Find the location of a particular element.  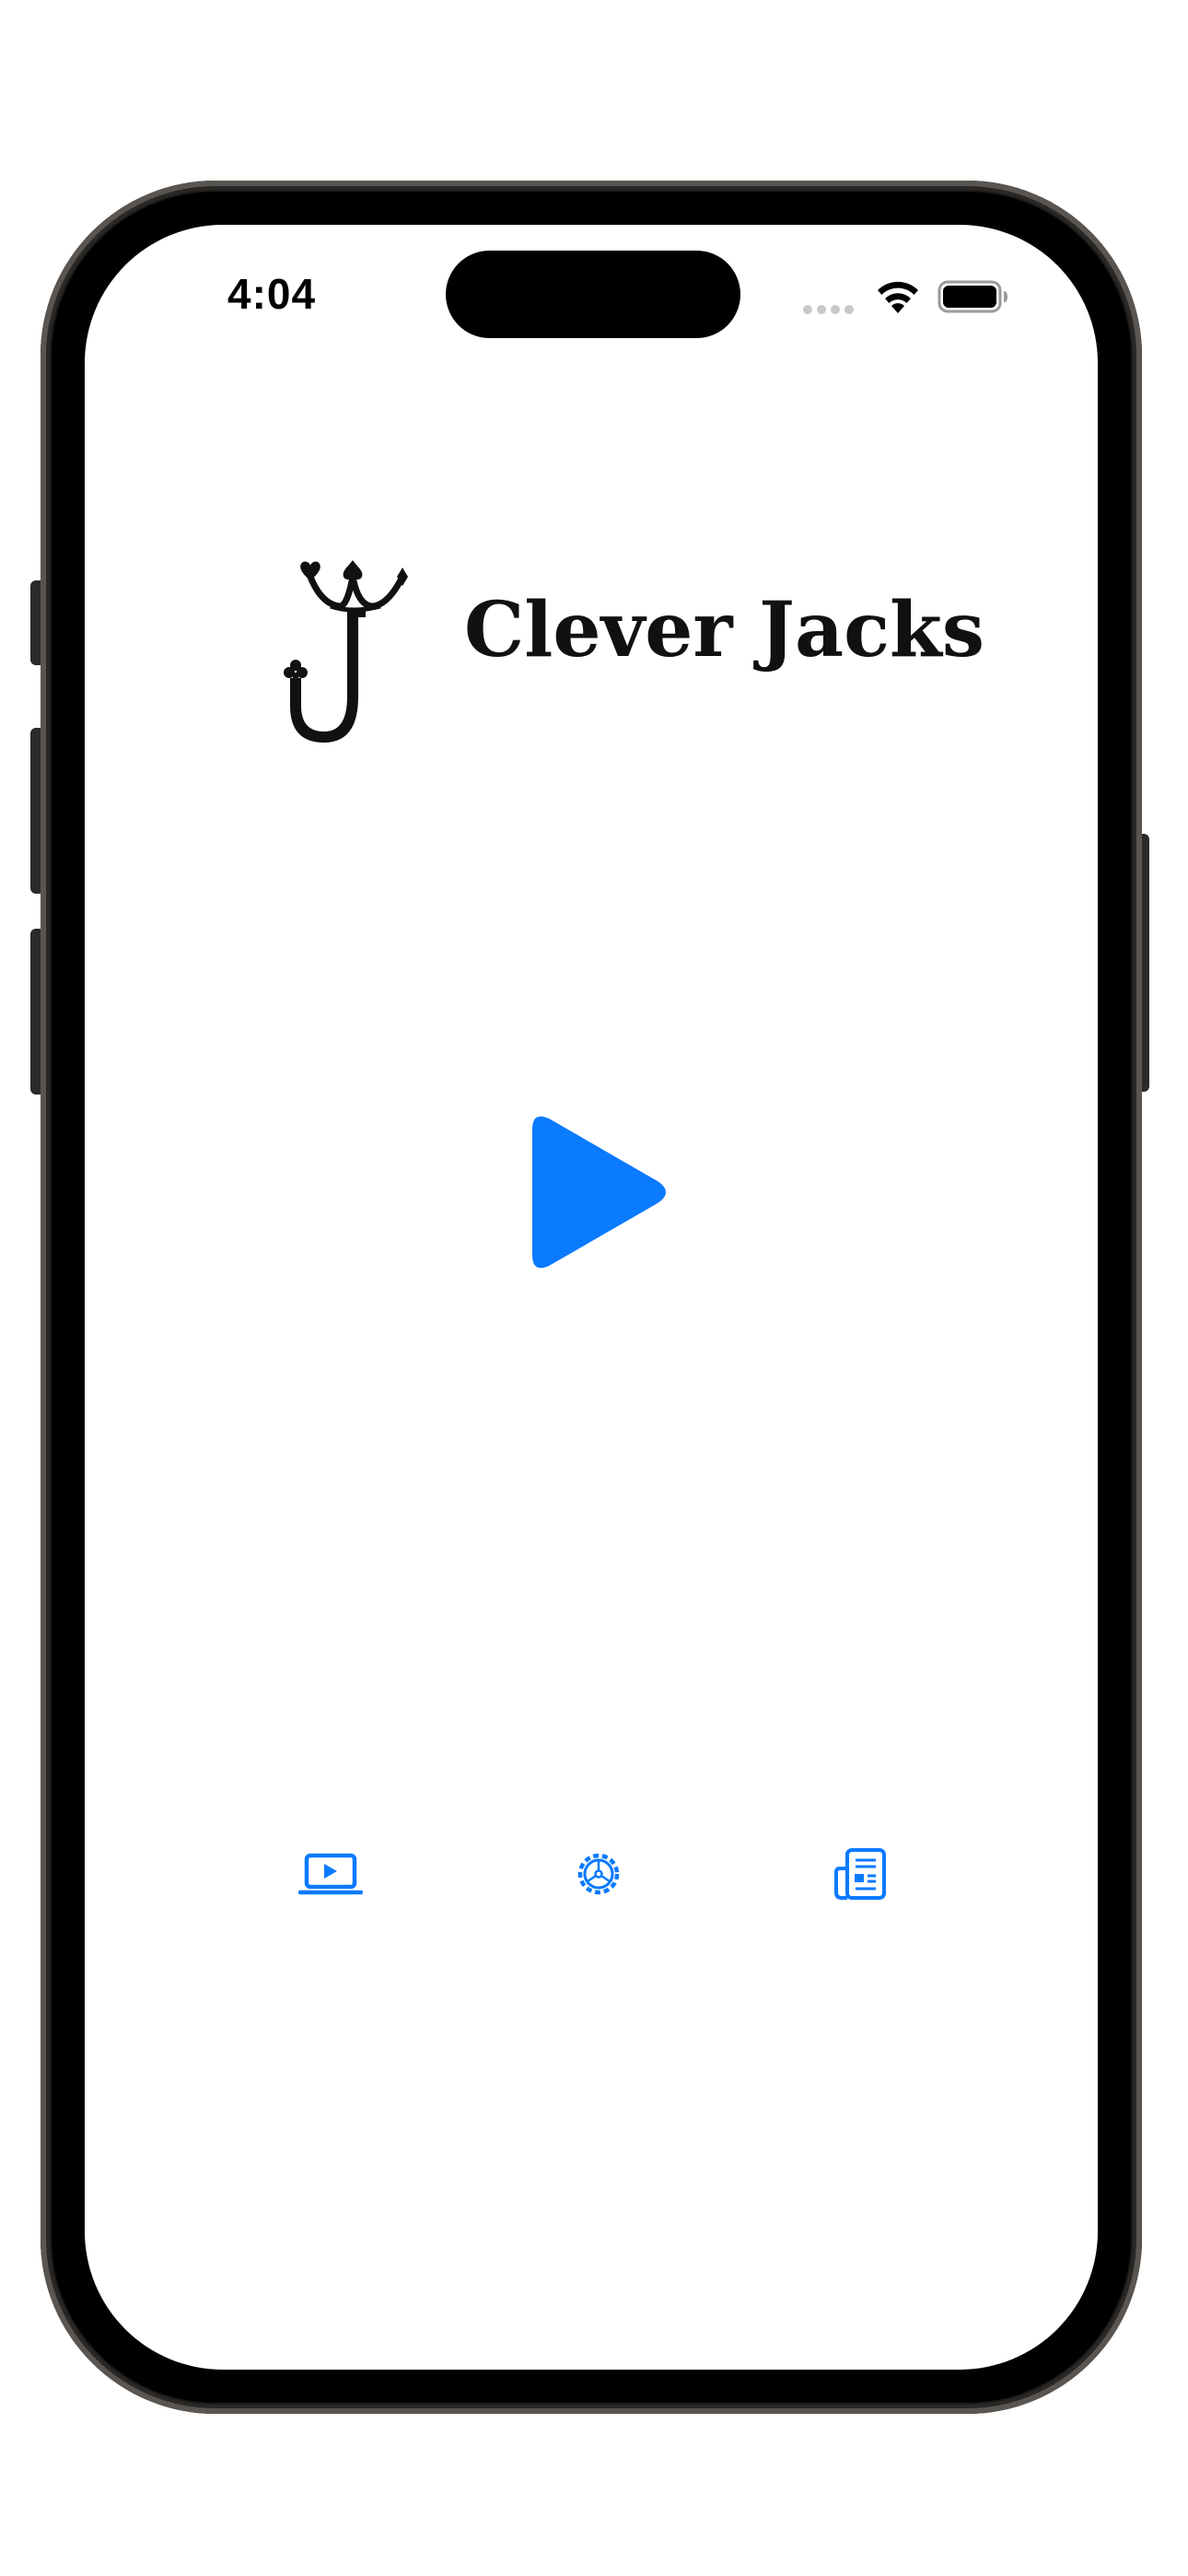

newspaper-icon is located at coordinates (860, 1874).